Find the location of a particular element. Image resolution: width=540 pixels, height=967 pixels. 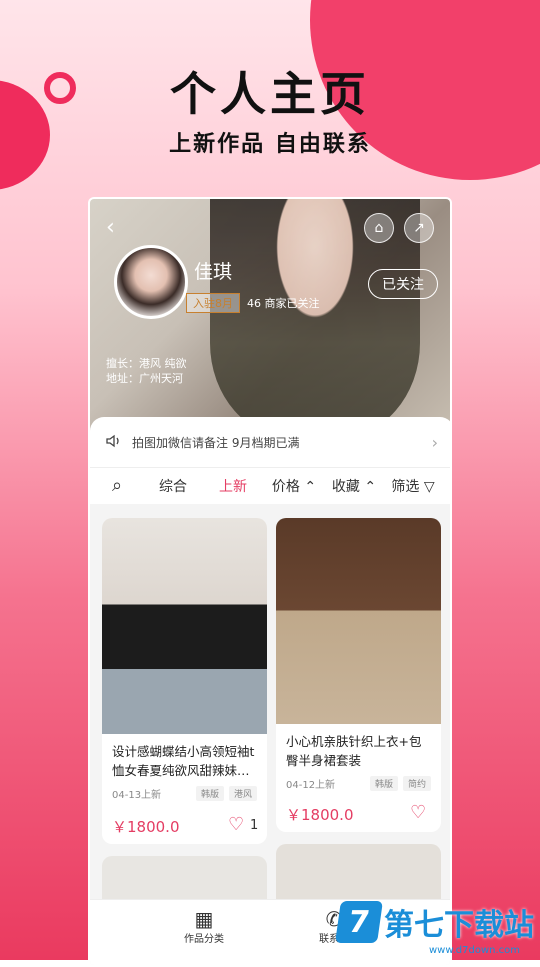

tab-price: 价格 ⌃ is located at coordinates (294, 486).